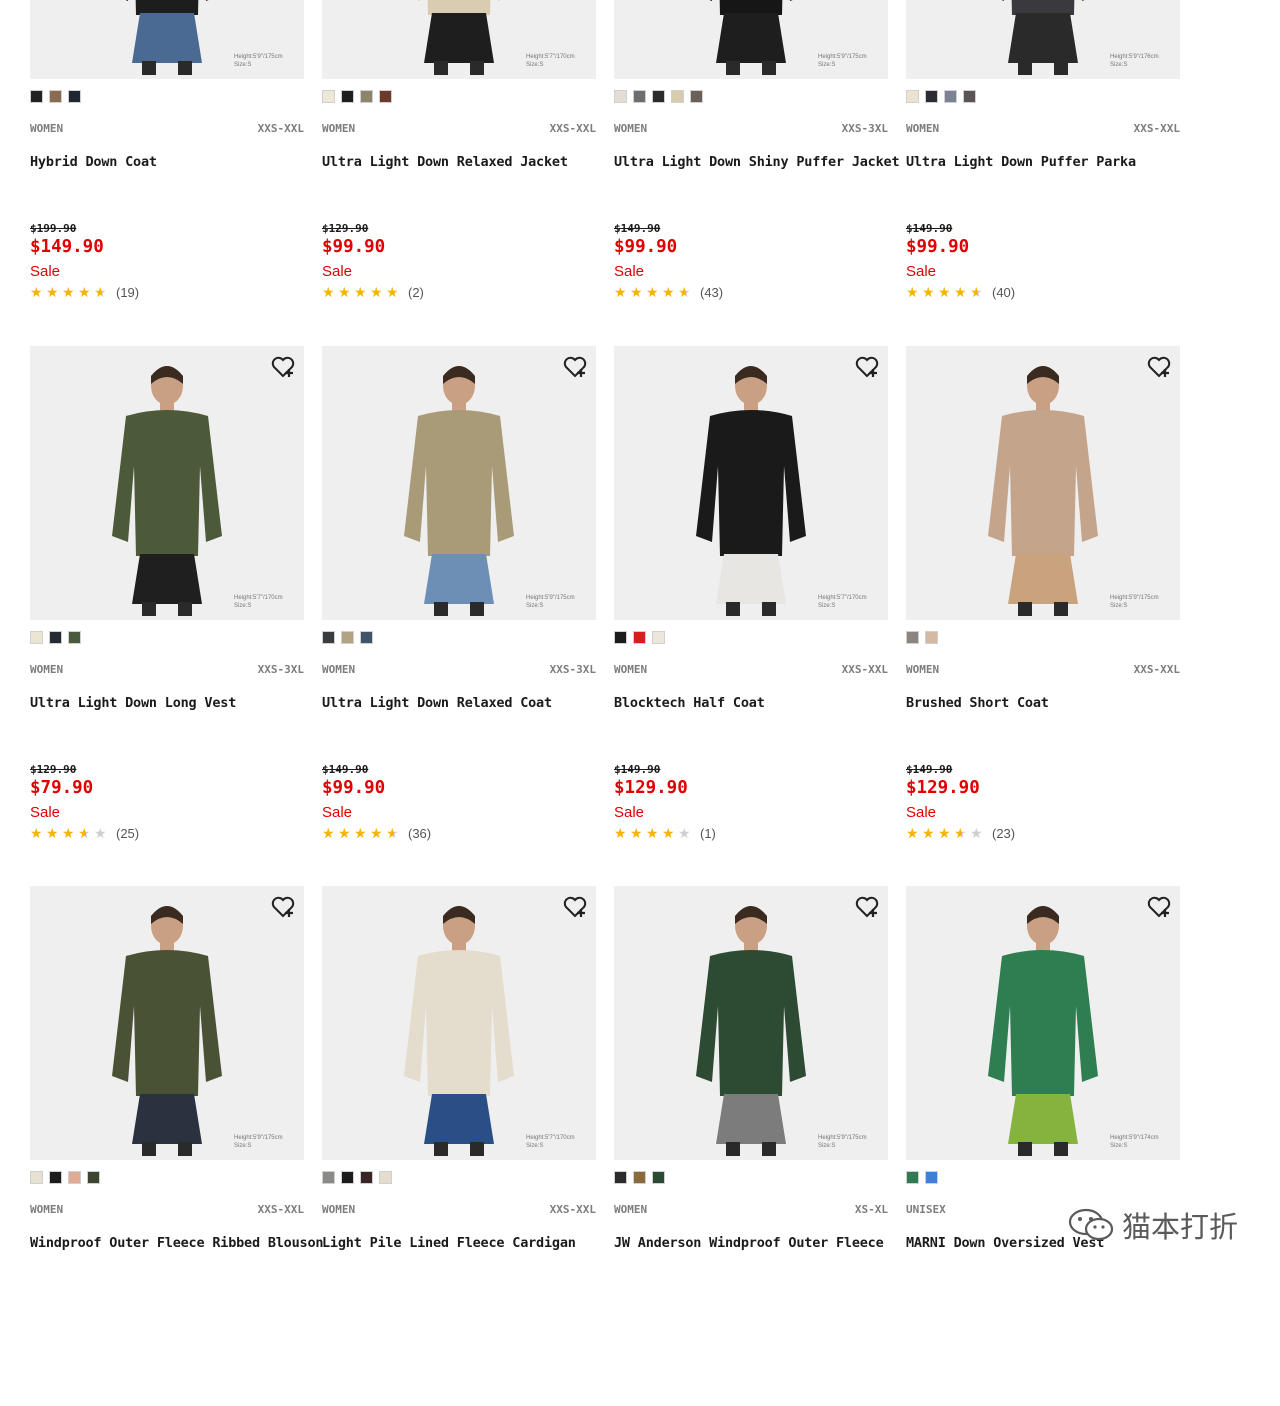  What do you see at coordinates (467, 703) in the screenshot?
I see `product-name: Ultra Light Down Relaxed Coat` at bounding box center [467, 703].